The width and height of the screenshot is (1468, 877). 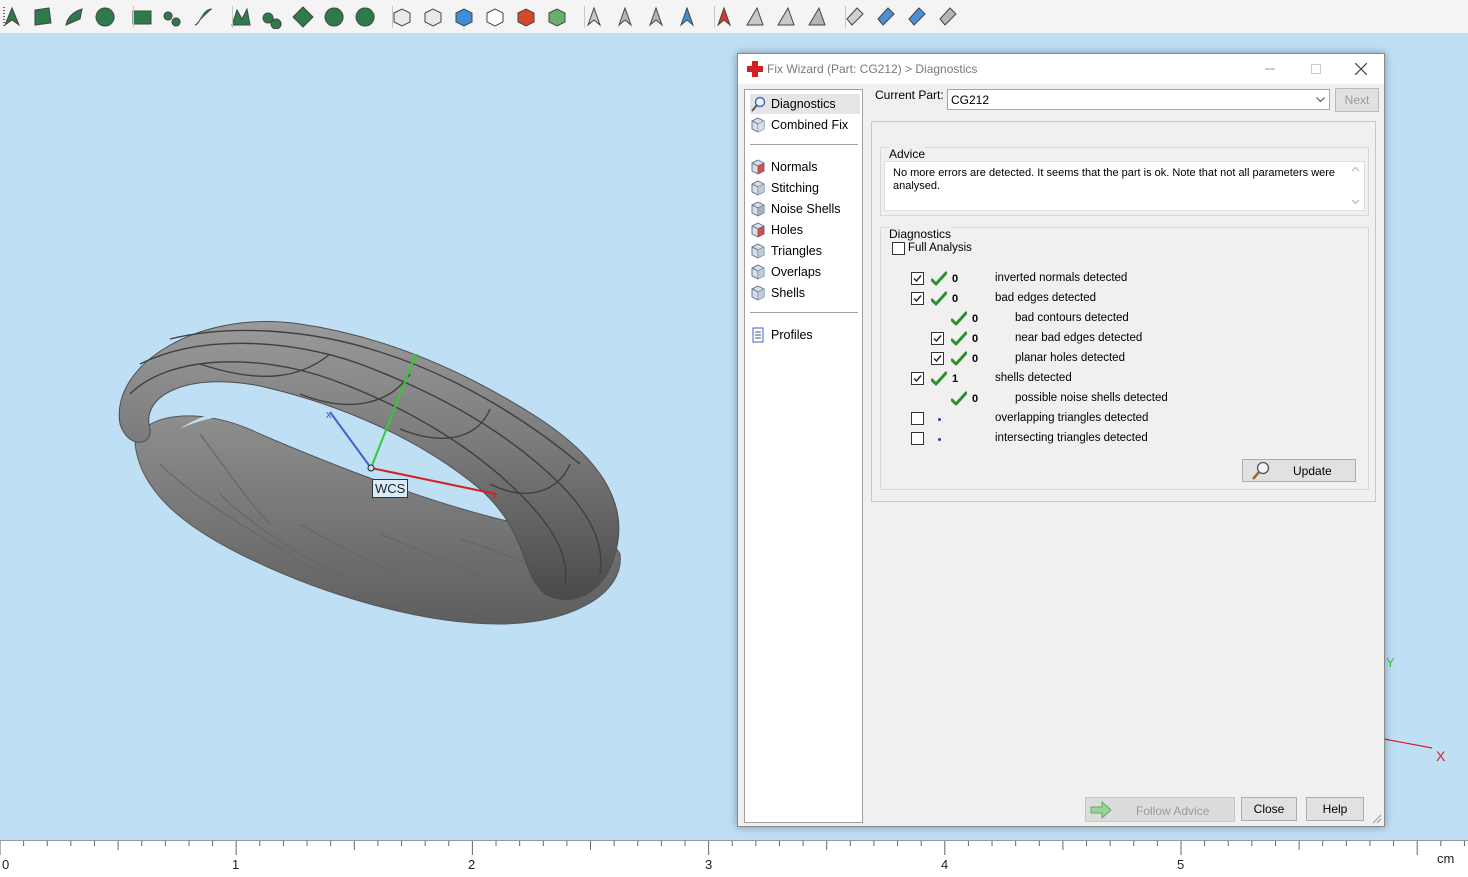 I want to click on diag-count: 1, so click(x=955, y=379).